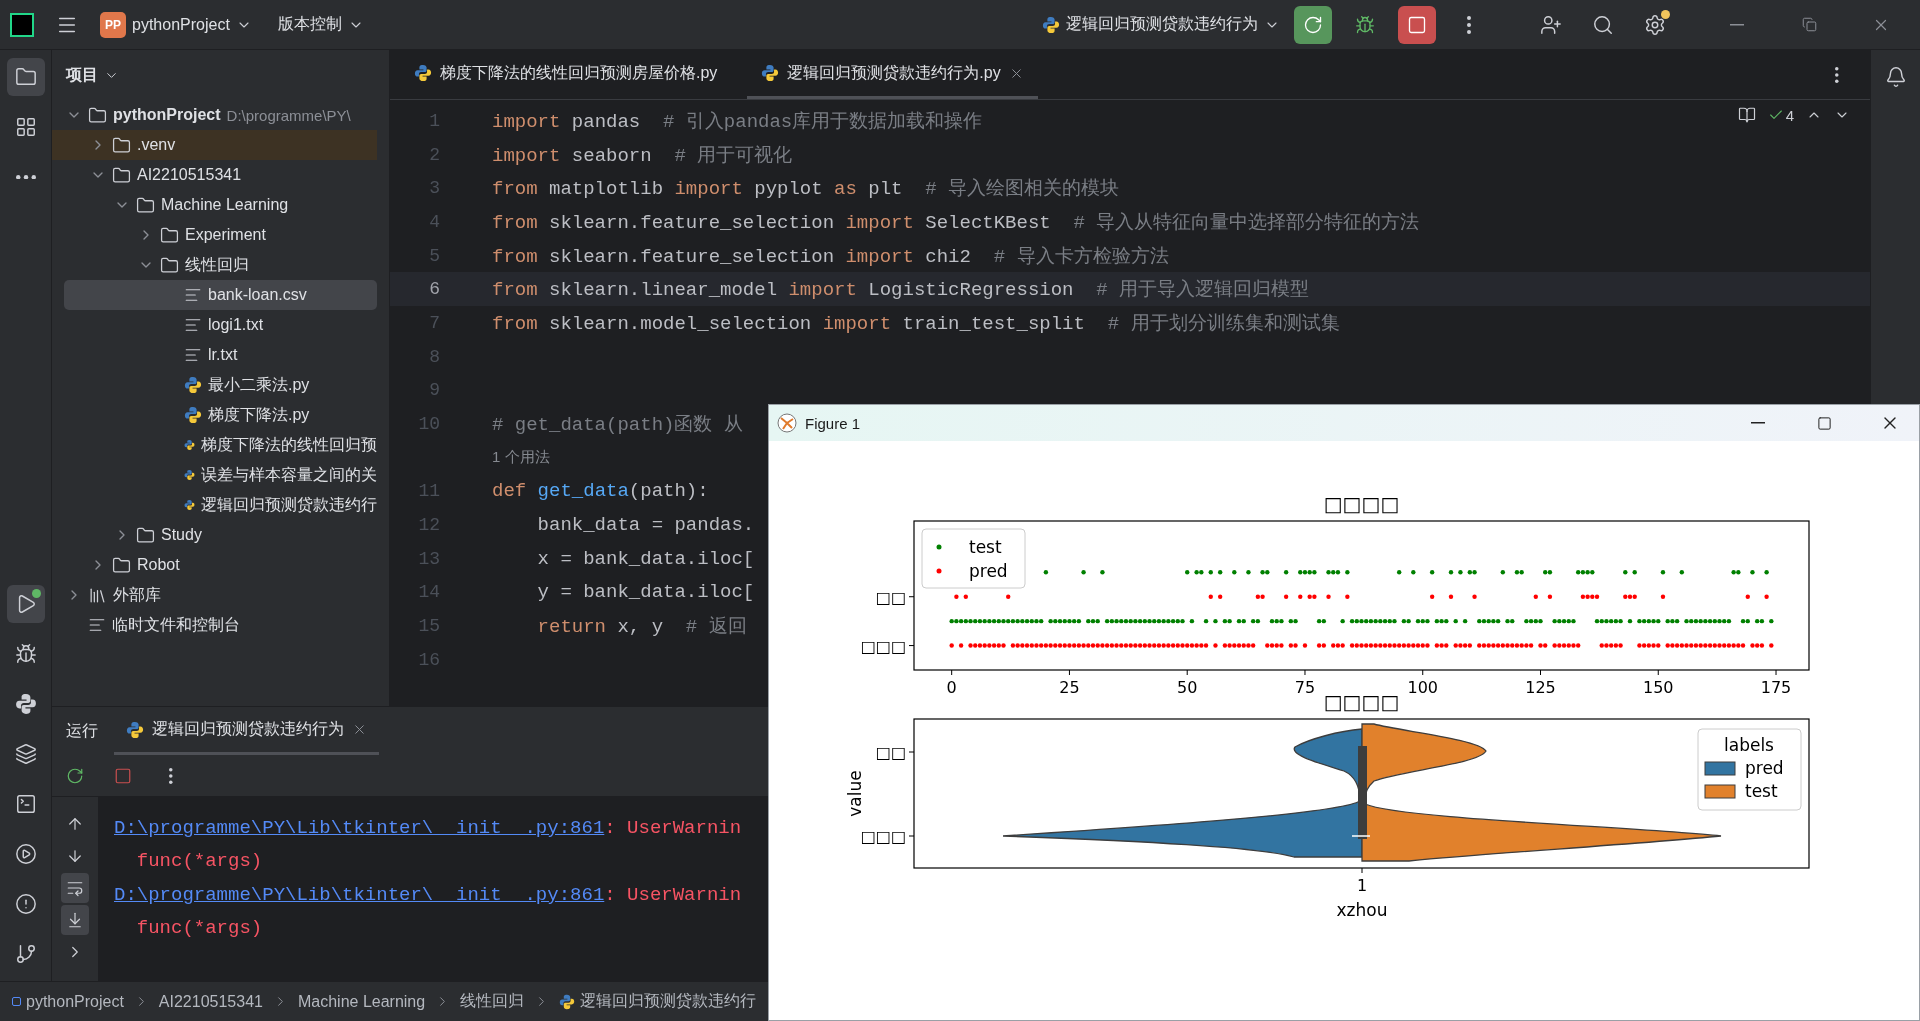 Image resolution: width=1920 pixels, height=1021 pixels. I want to click on branch-icon, so click(25, 954).